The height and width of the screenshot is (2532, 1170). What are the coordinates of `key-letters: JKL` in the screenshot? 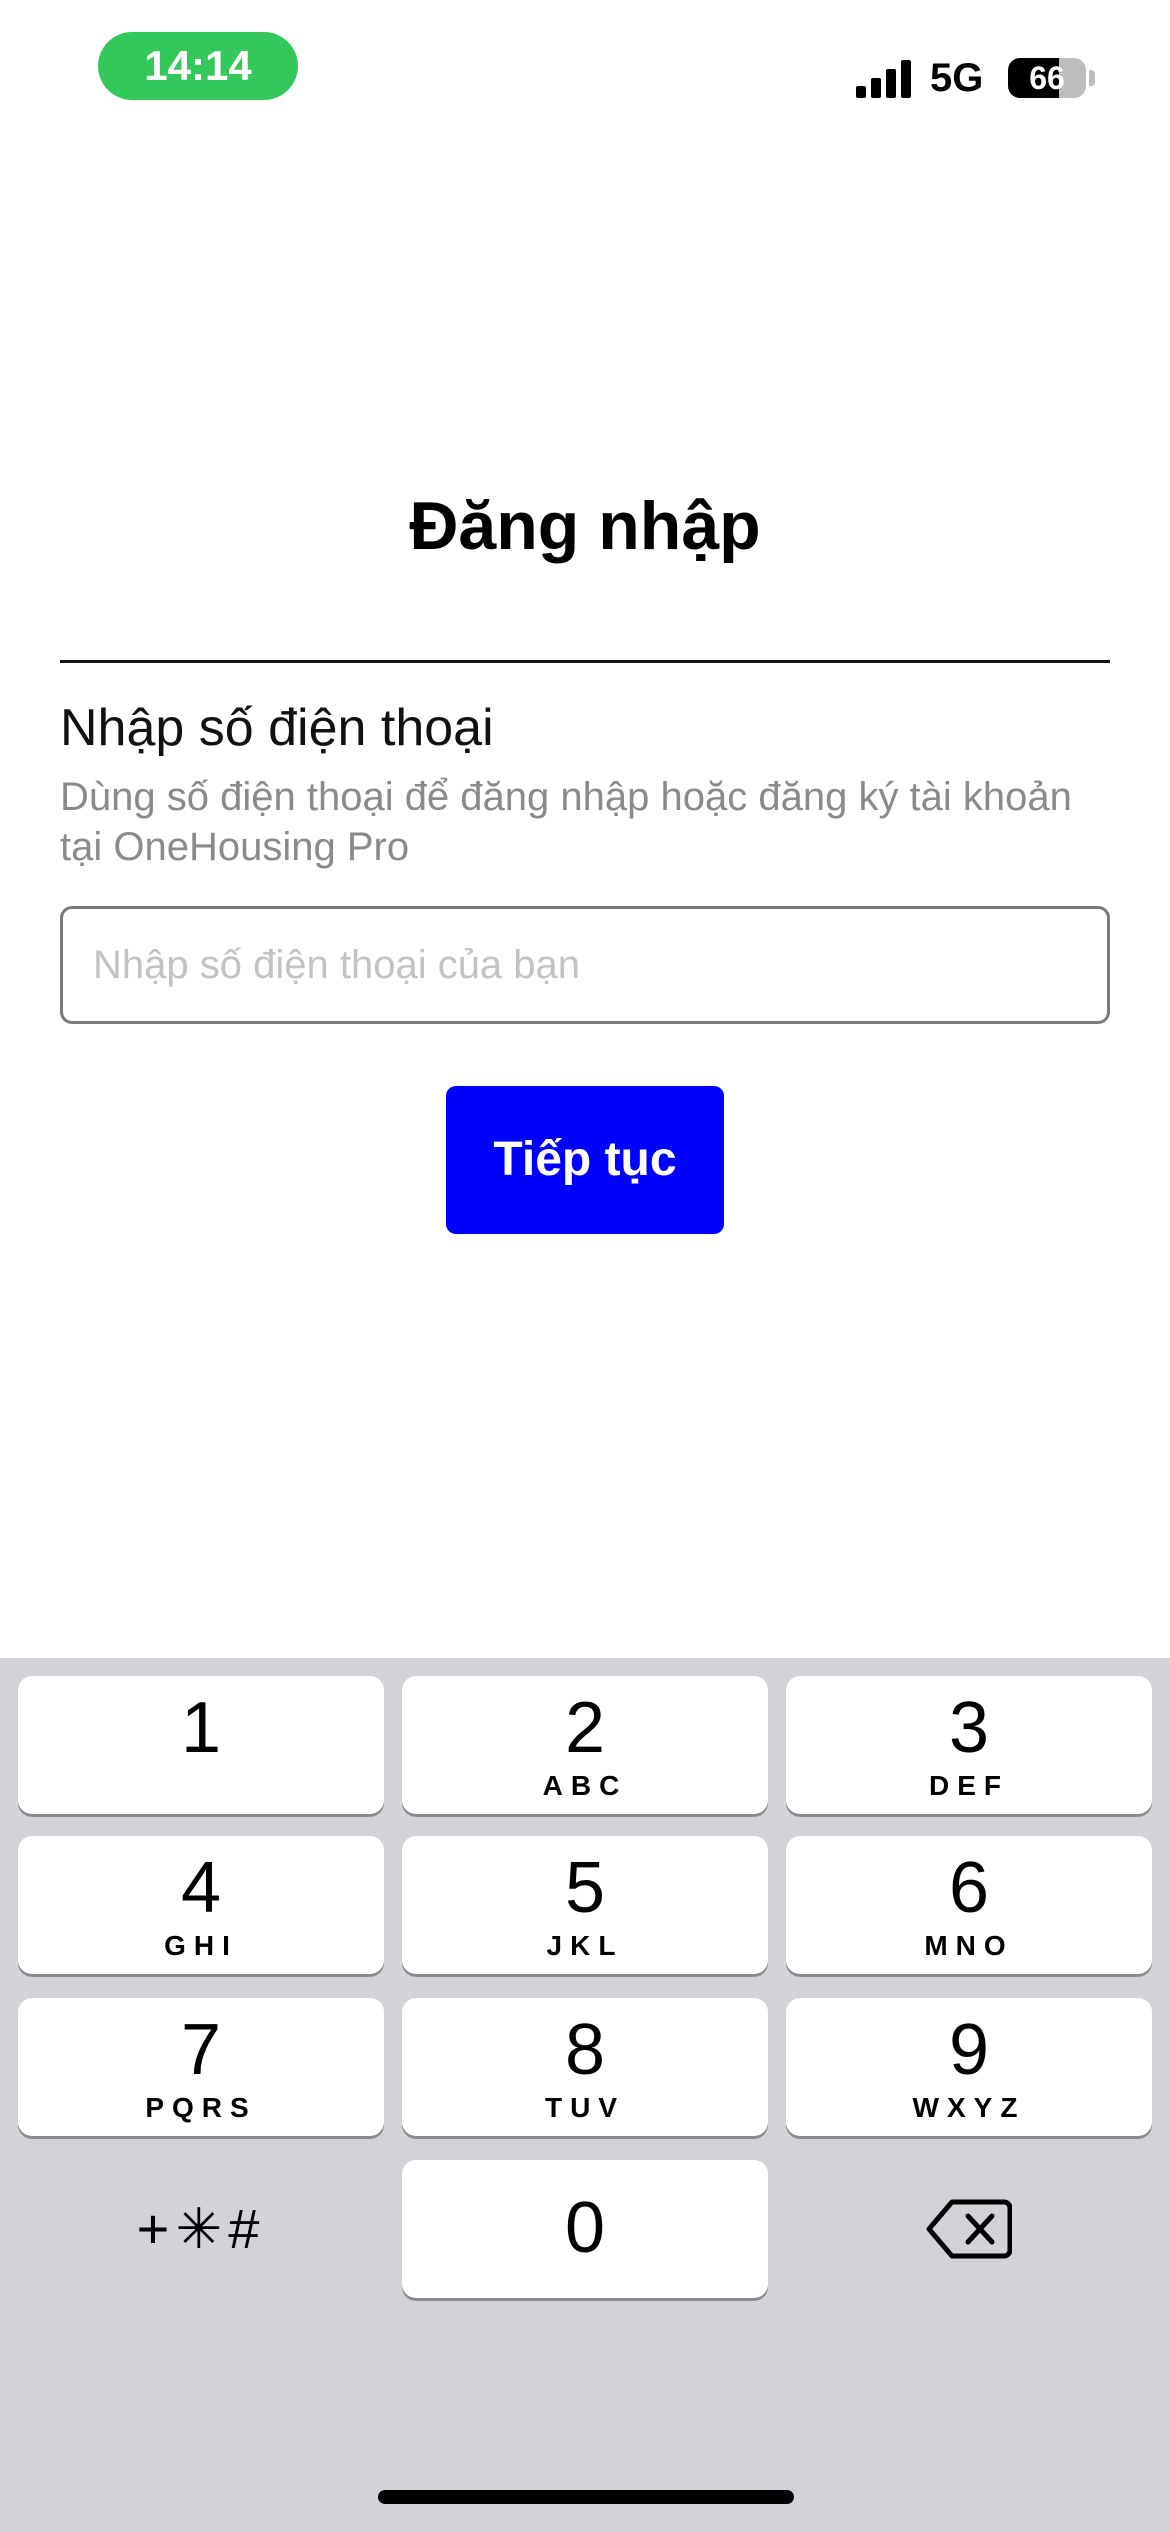 It's located at (585, 1945).